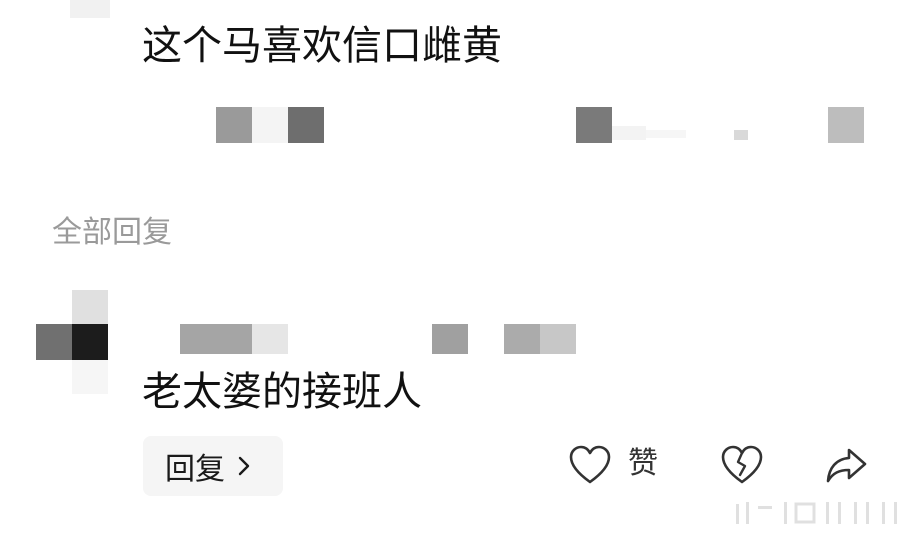 The height and width of the screenshot is (539, 920). Describe the element at coordinates (244, 466) in the screenshot. I see `chevron-right-icon` at that location.